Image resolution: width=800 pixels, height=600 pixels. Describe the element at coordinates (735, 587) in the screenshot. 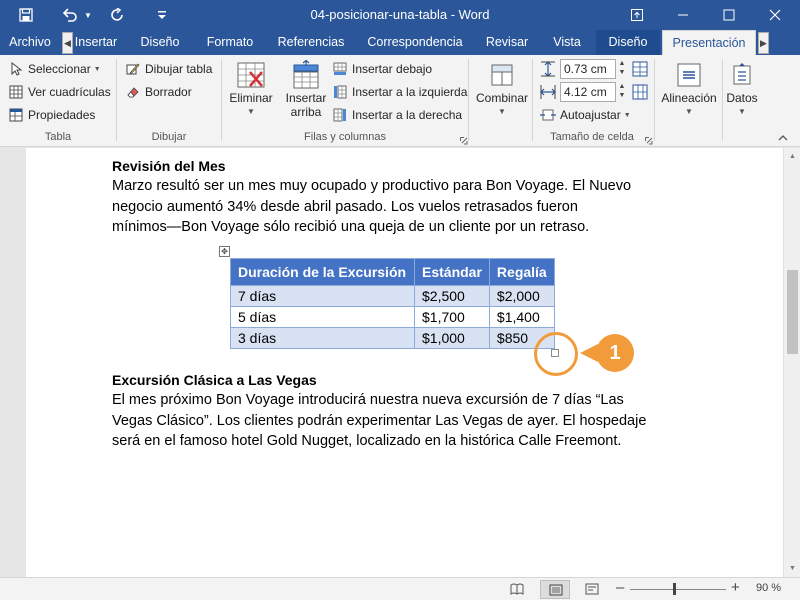

I see `zoom-in-icon: +` at that location.